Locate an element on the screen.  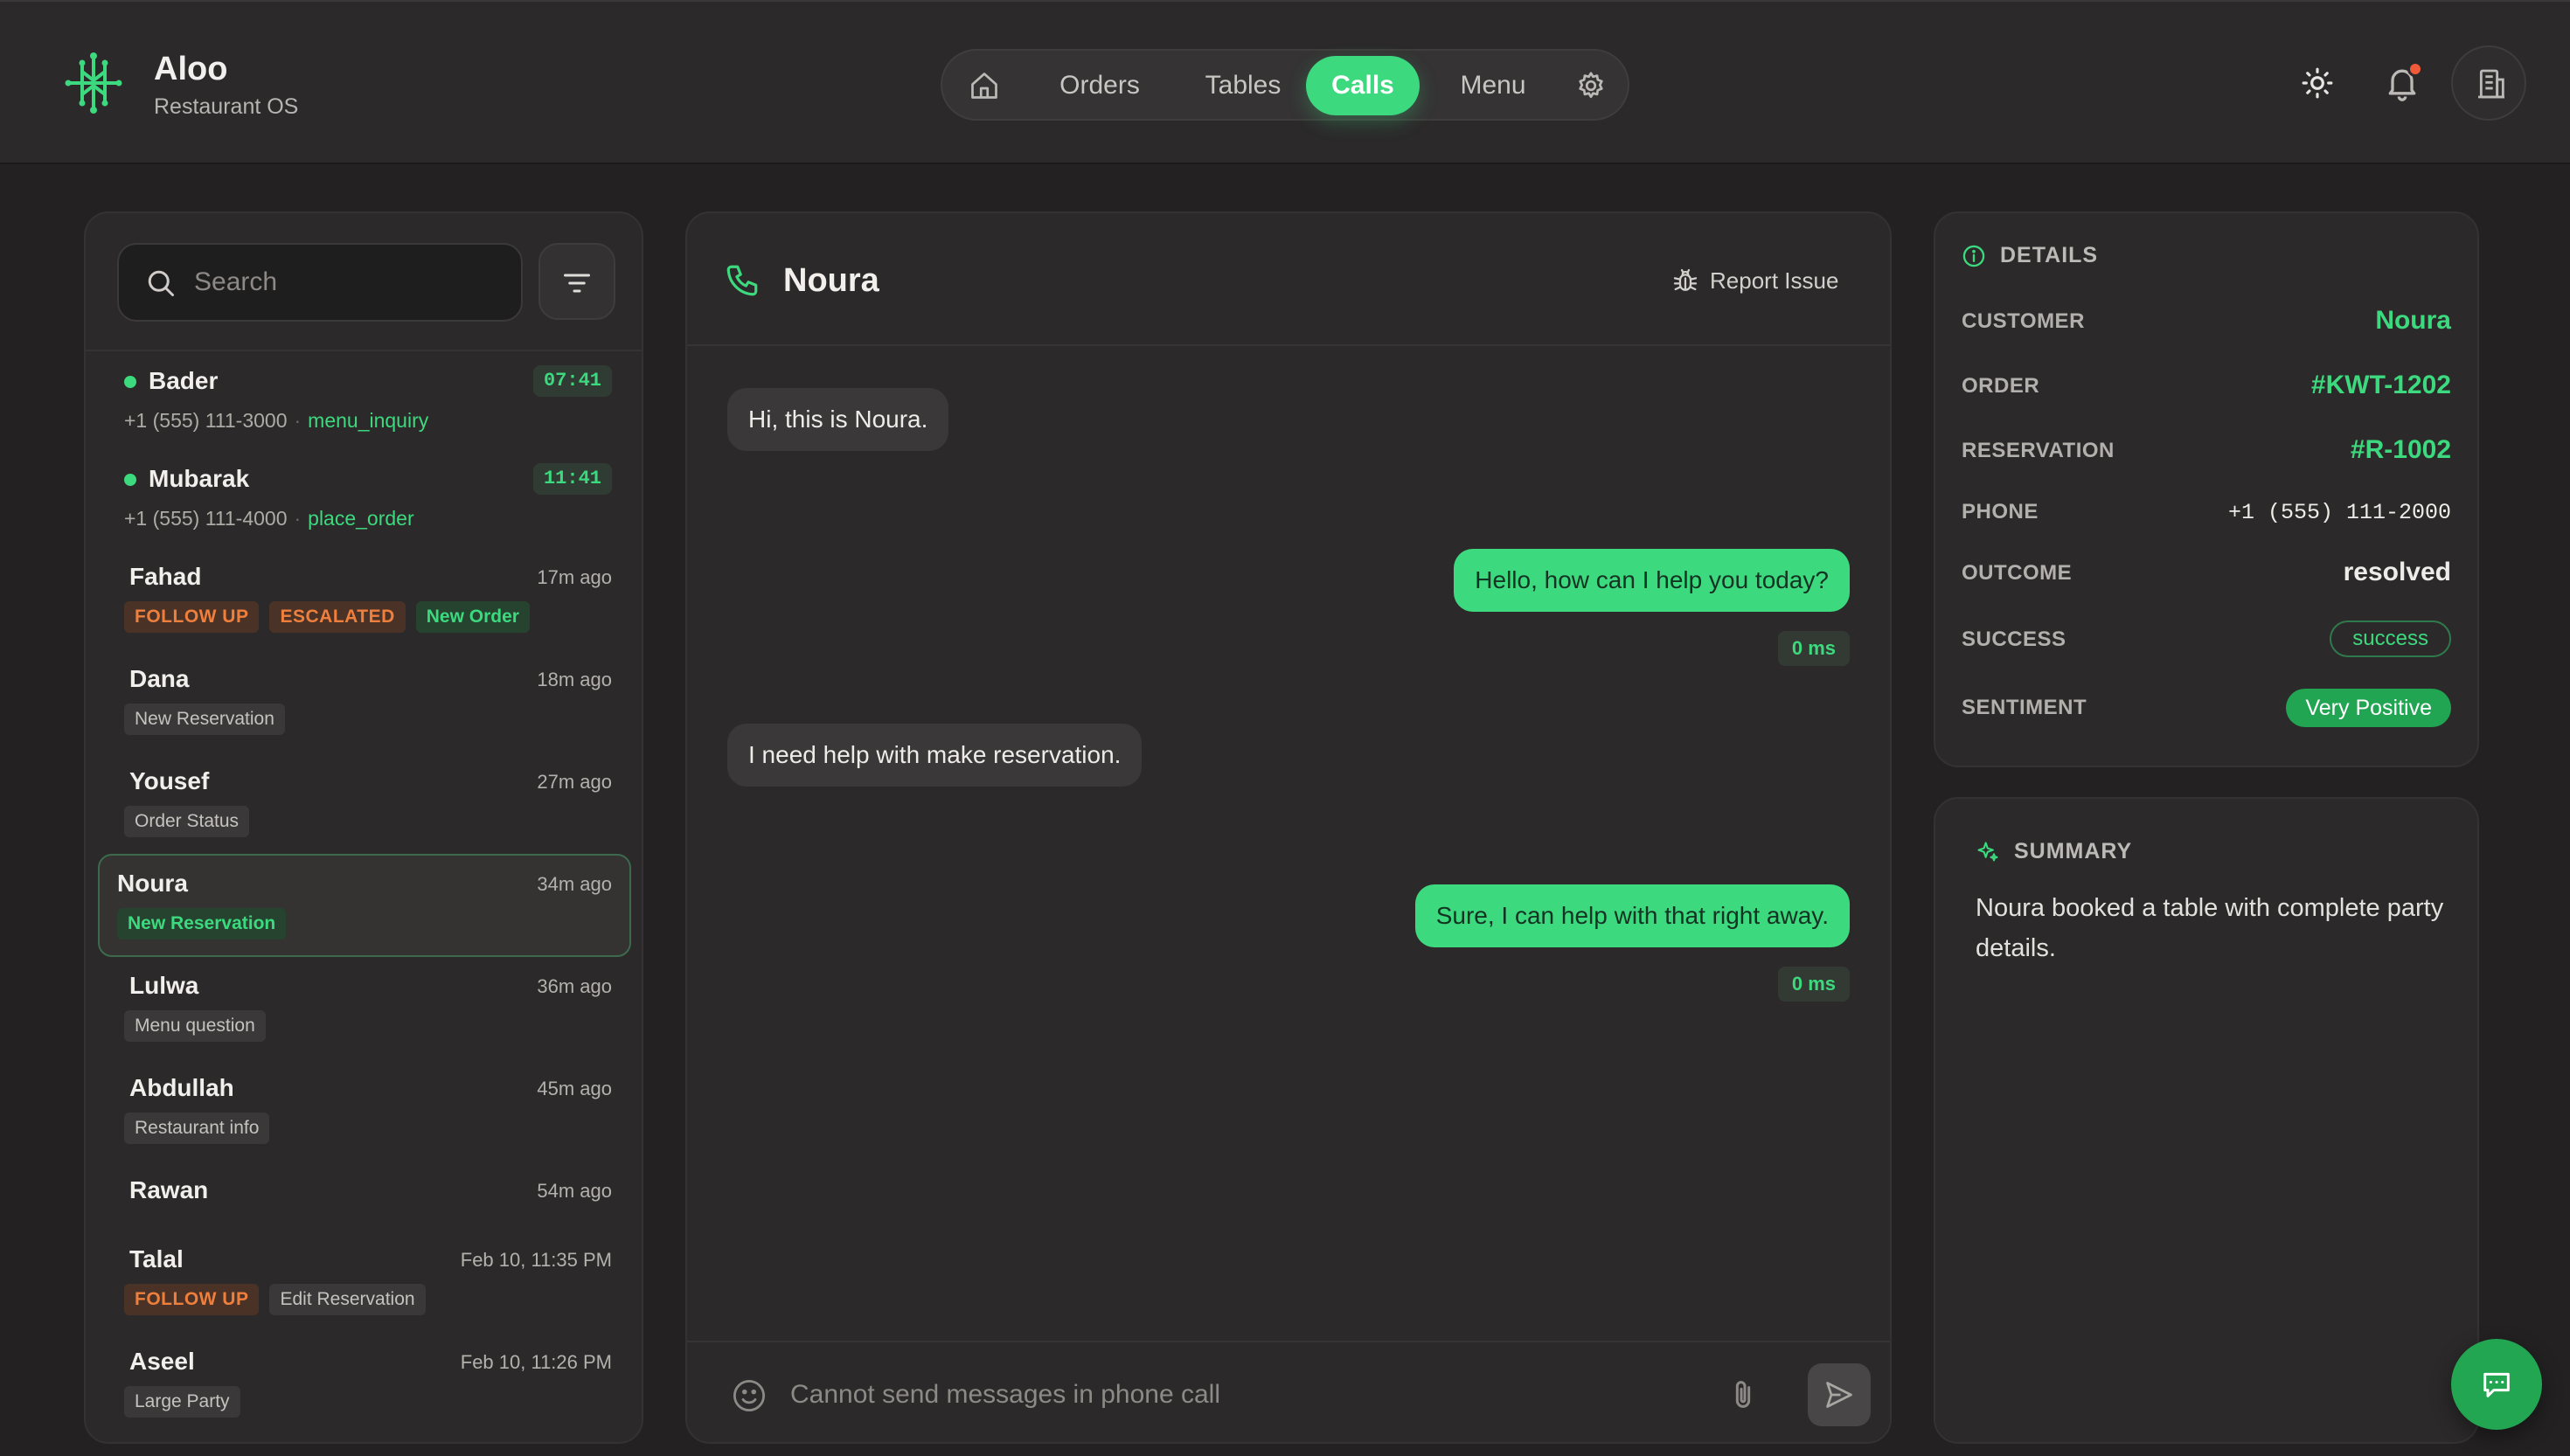
chat-title: Noura is located at coordinates (831, 280).